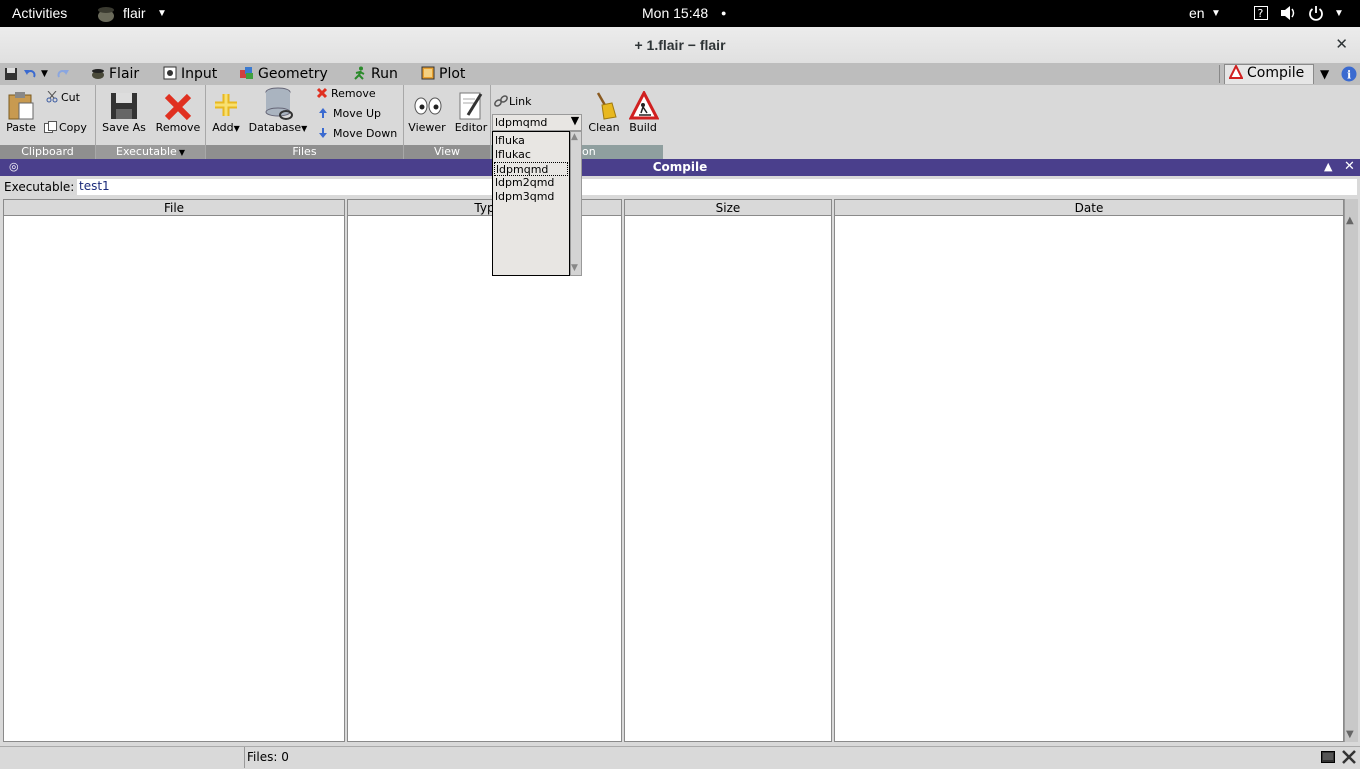 The width and height of the screenshot is (1360, 769). Describe the element at coordinates (1324, 74) in the screenshot. I see `tab-menu-chevron-icon: ▼` at that location.